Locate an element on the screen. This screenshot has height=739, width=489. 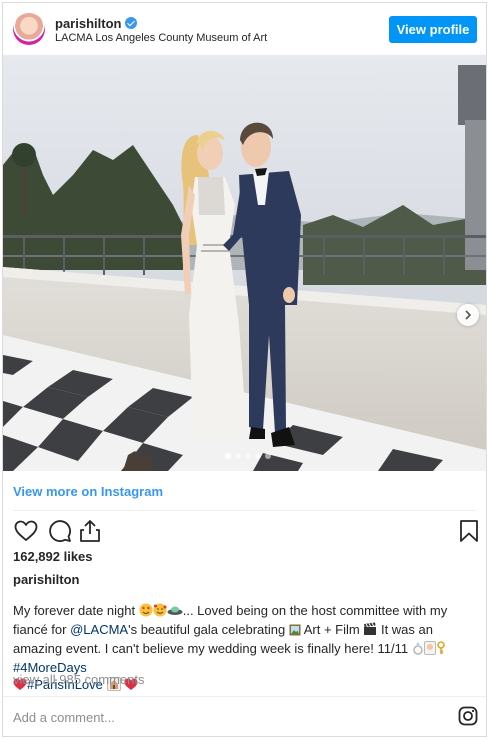
comment-icon is located at coordinates (60, 531).